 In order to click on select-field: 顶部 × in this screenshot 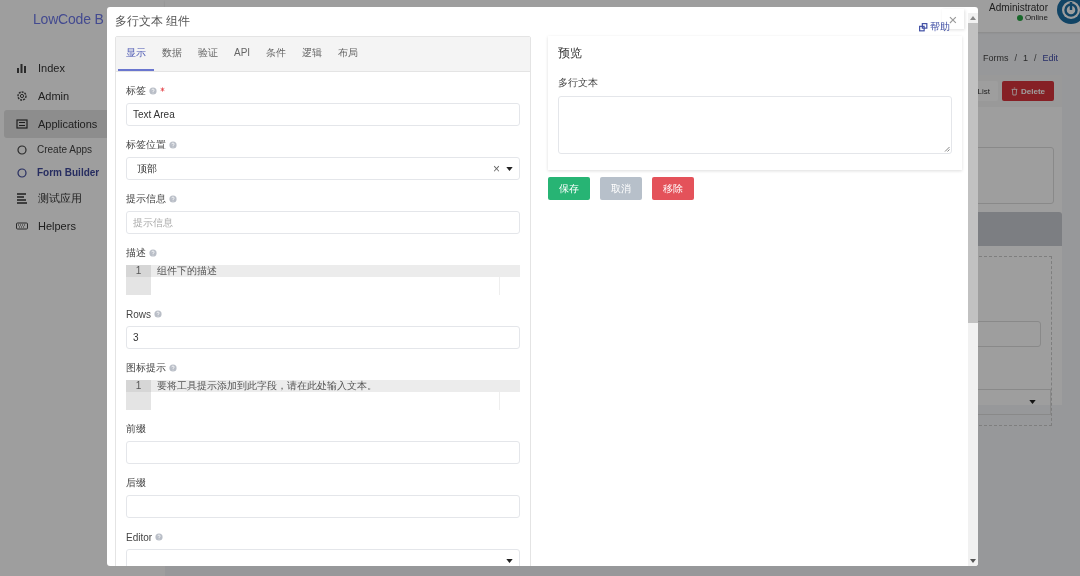, I will do `click(323, 168)`.